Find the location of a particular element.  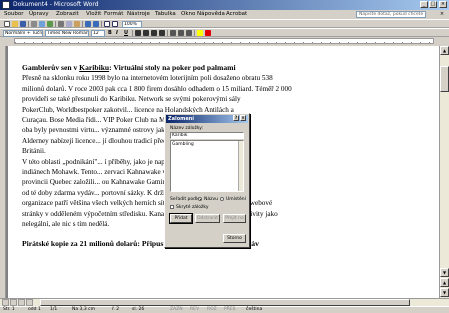

copy-icon is located at coordinates (69, 24).